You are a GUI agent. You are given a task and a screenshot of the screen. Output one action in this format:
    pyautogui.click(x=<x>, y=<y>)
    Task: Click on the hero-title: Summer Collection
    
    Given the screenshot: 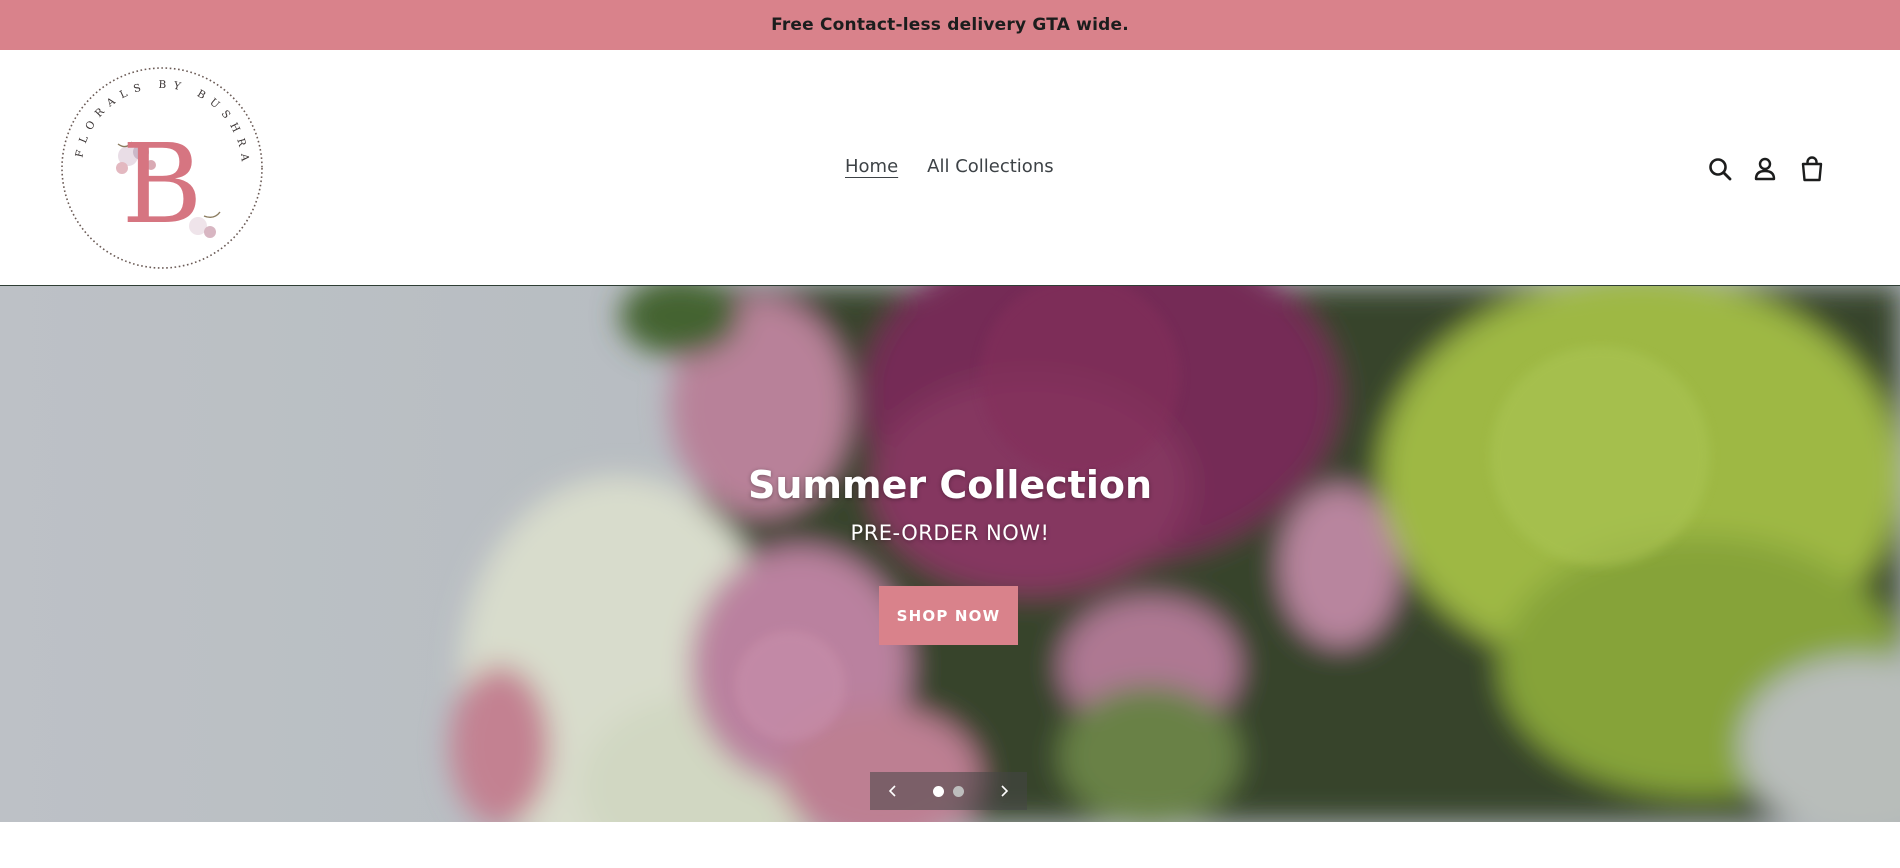 What is the action you would take?
    pyautogui.click(x=950, y=485)
    